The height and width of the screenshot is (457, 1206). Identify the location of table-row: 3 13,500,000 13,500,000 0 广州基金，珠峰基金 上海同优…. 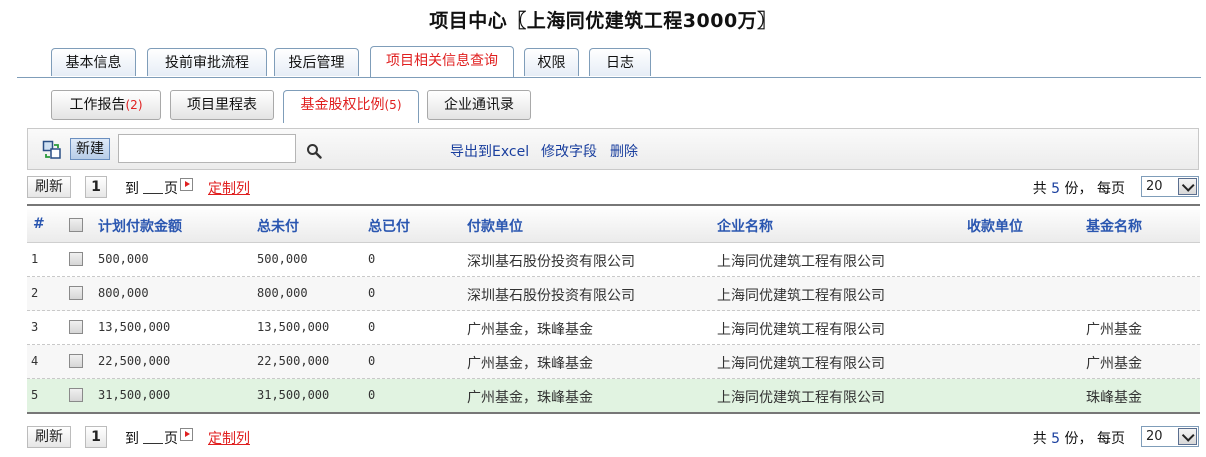
(613, 328).